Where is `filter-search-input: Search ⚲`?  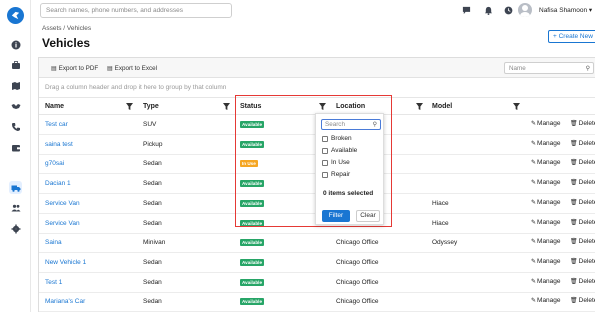 filter-search-input: Search ⚲ is located at coordinates (351, 124).